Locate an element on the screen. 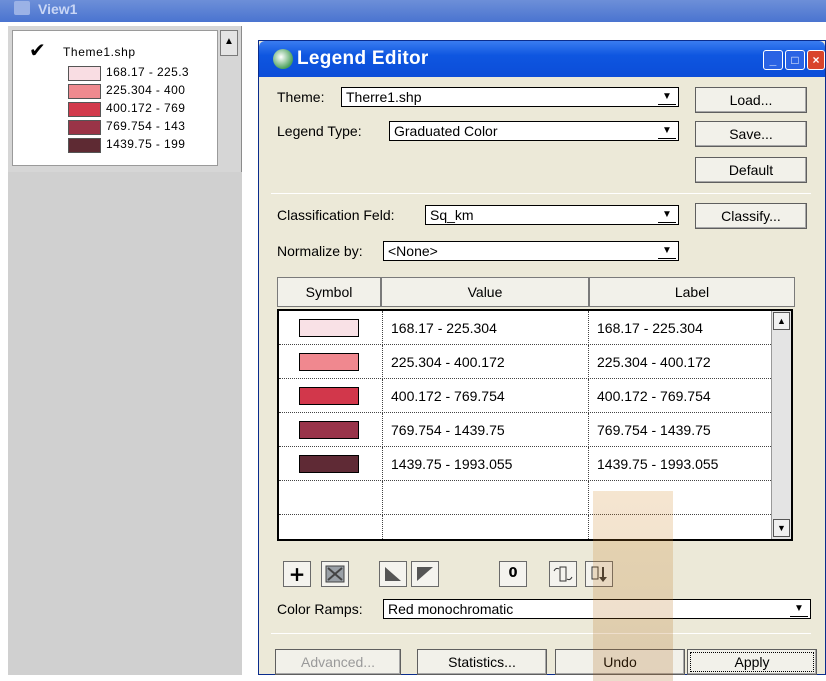 The width and height of the screenshot is (826, 681). flip-symbols-button is located at coordinates (393, 574).